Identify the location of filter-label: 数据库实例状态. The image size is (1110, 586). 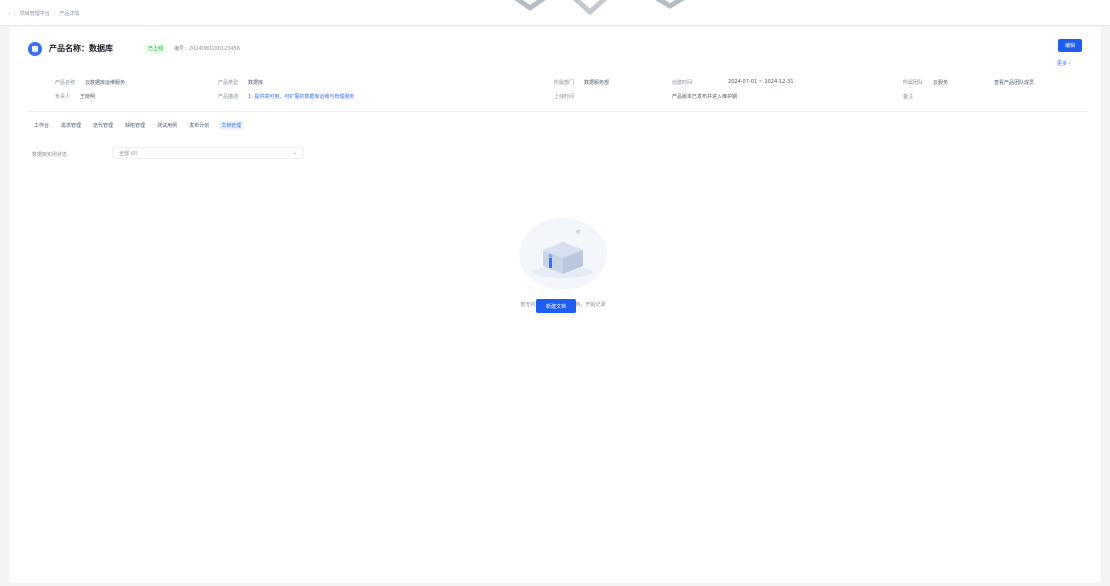
(50, 155).